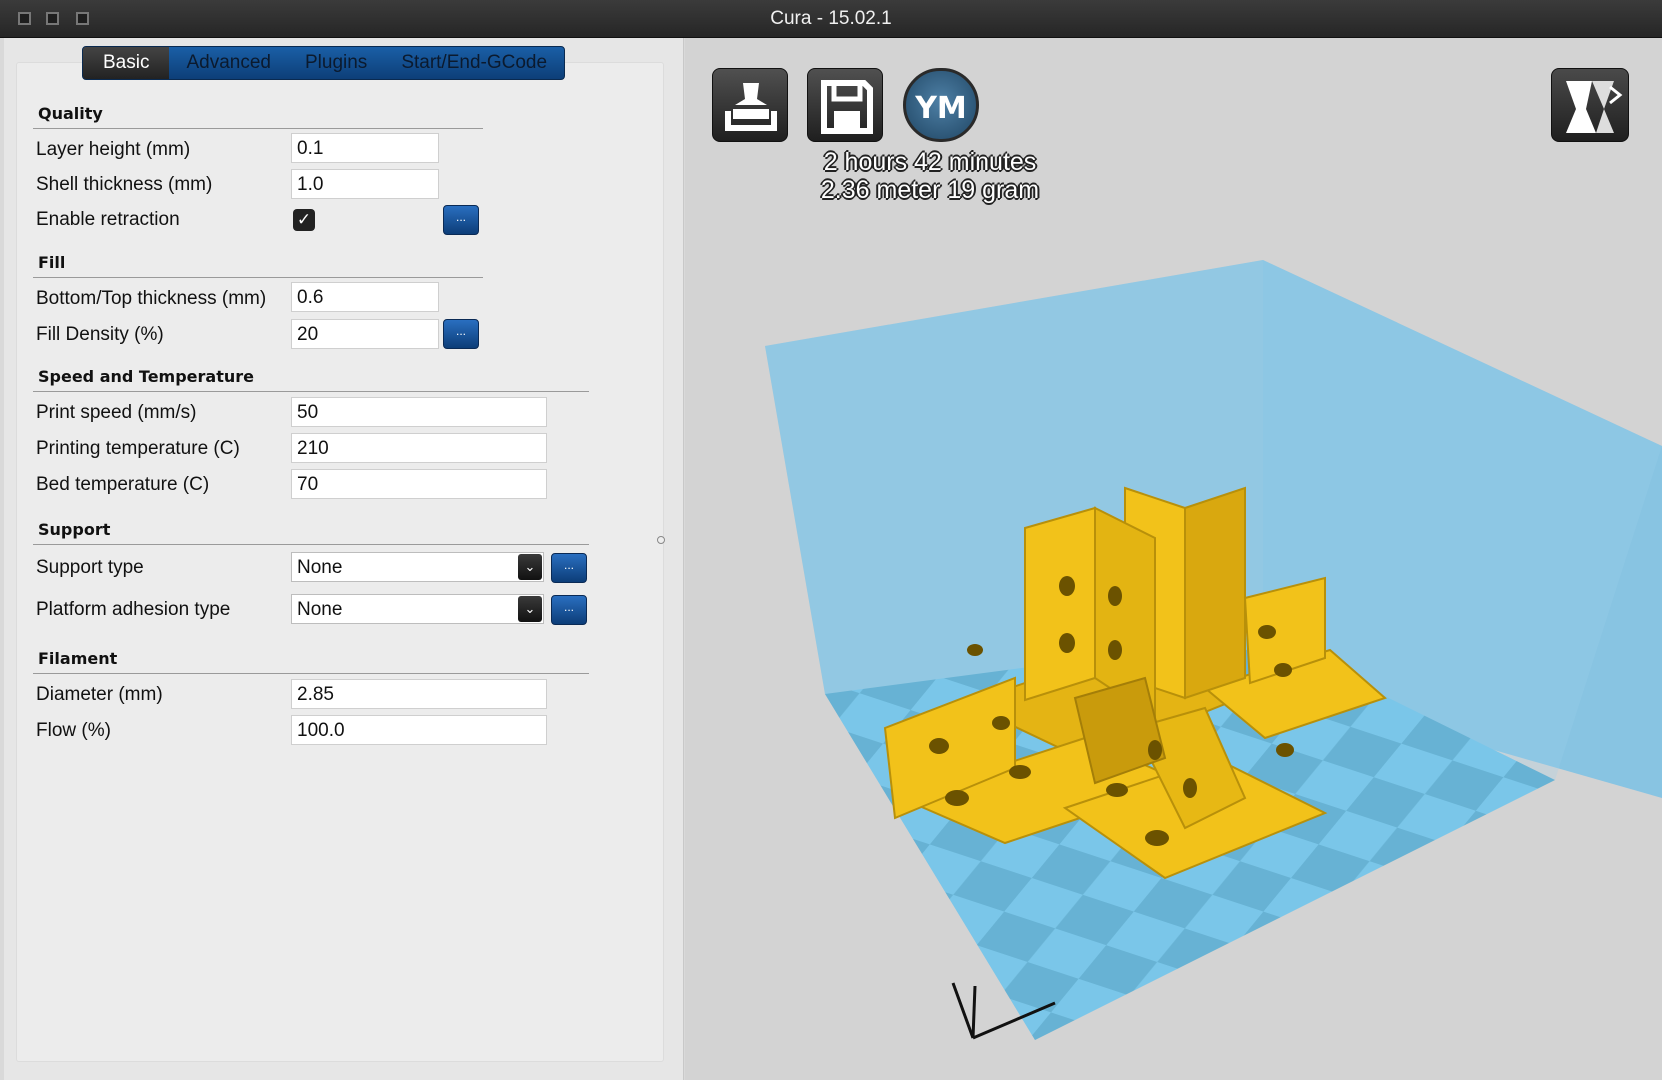 The image size is (1662, 1080). Describe the element at coordinates (99, 694) in the screenshot. I see `diameter-label: Diameter (mm)` at that location.